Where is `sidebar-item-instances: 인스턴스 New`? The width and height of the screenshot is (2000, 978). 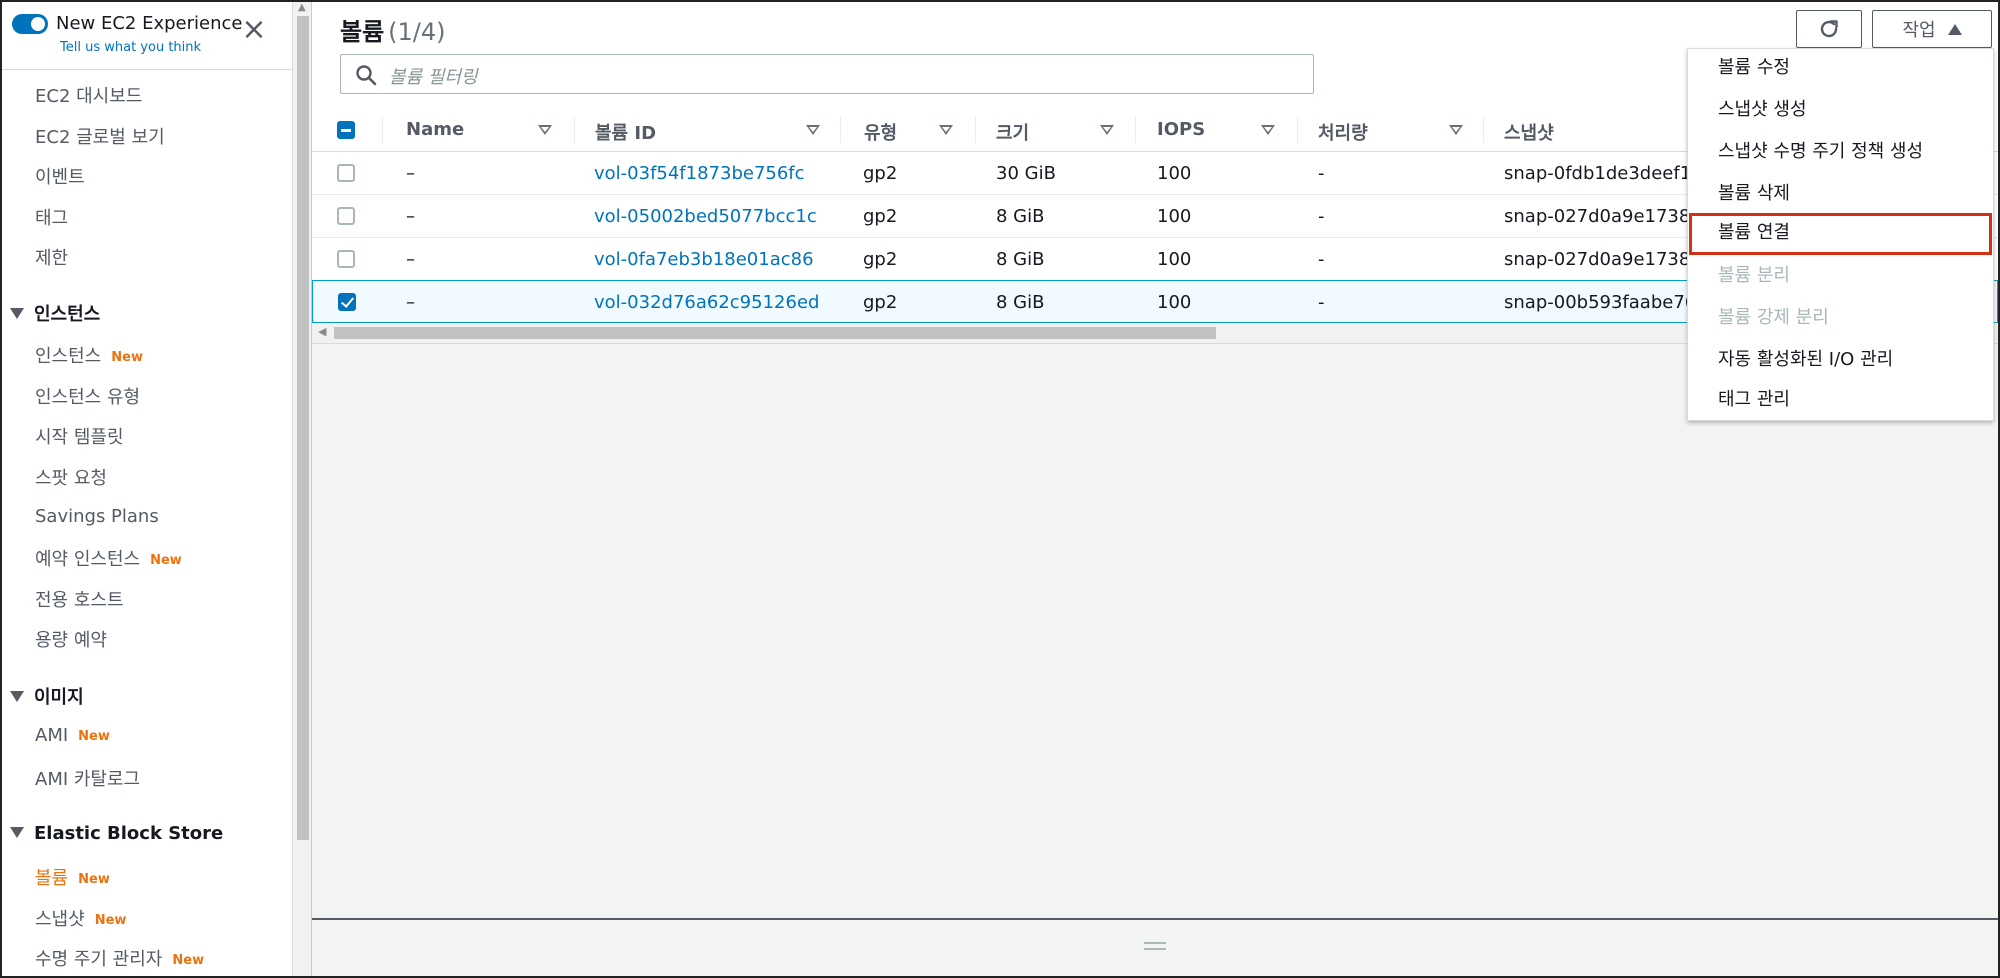
sidebar-item-instances: 인스턴스 New is located at coordinates (89, 355).